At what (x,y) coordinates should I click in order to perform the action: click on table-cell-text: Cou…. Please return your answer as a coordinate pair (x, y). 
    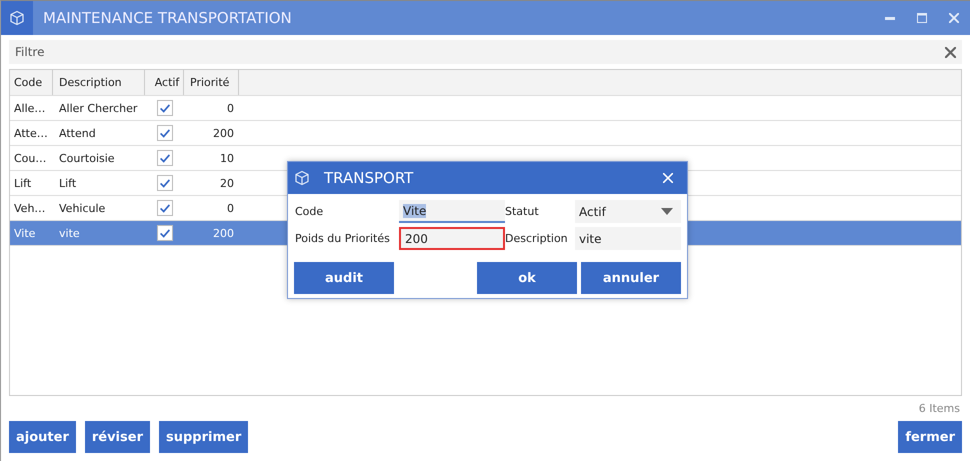
    Looking at the image, I should click on (30, 158).